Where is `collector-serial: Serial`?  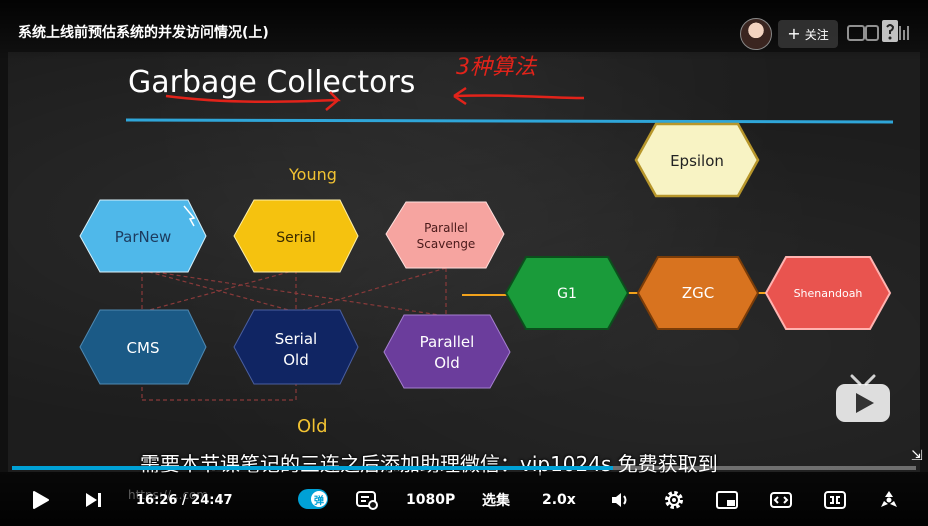 collector-serial: Serial is located at coordinates (296, 236).